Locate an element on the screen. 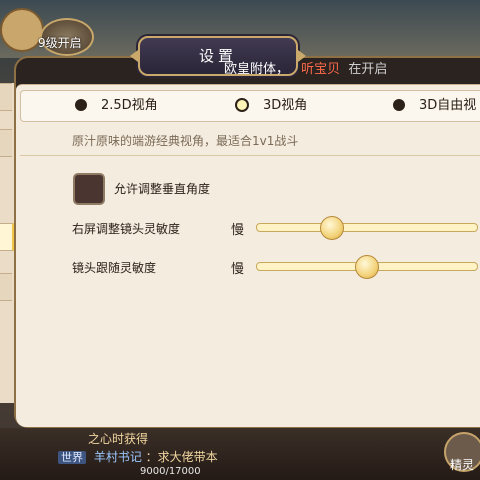 Image resolution: width=480 pixels, height=480 pixels. plaque-left-tip is located at coordinates (134, 56).